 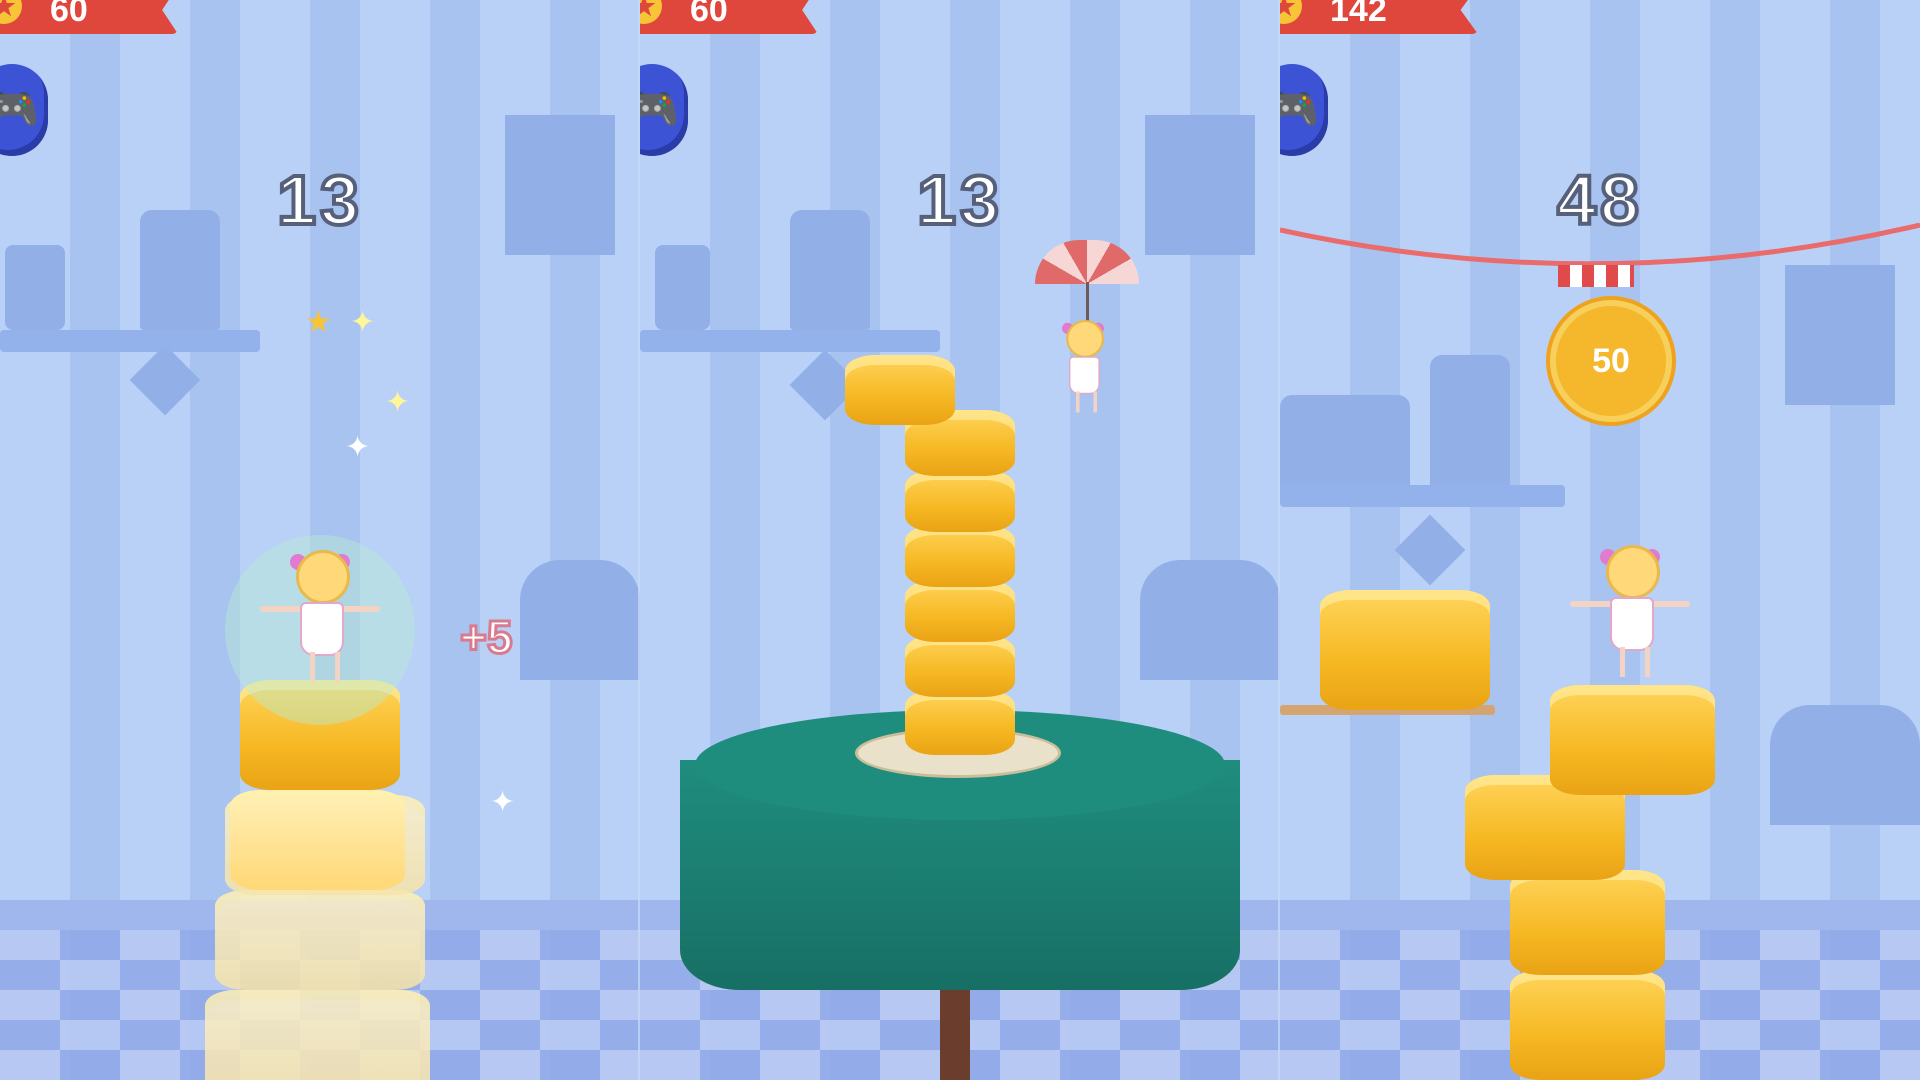 What do you see at coordinates (1600, 244) in the screenshot?
I see `finish-rope` at bounding box center [1600, 244].